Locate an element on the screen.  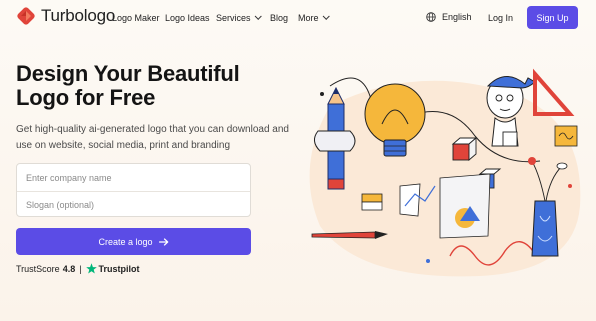
create-logo-button: Create a logo is located at coordinates (133, 241).